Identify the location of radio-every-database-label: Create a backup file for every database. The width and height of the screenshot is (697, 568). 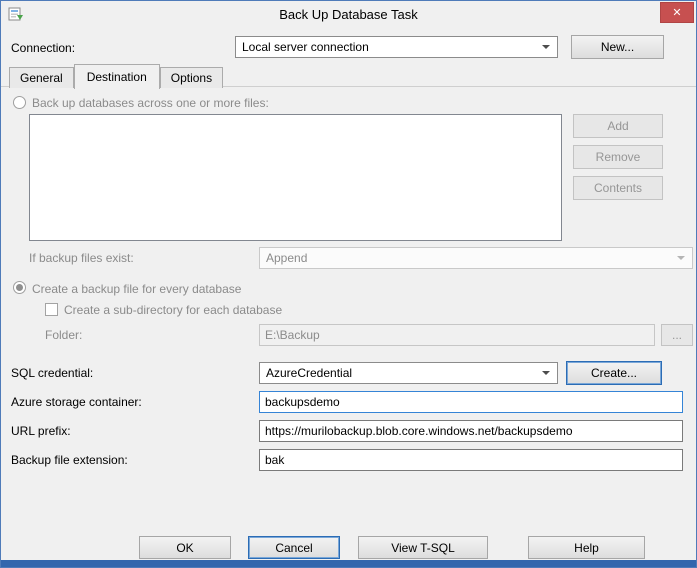
(137, 289).